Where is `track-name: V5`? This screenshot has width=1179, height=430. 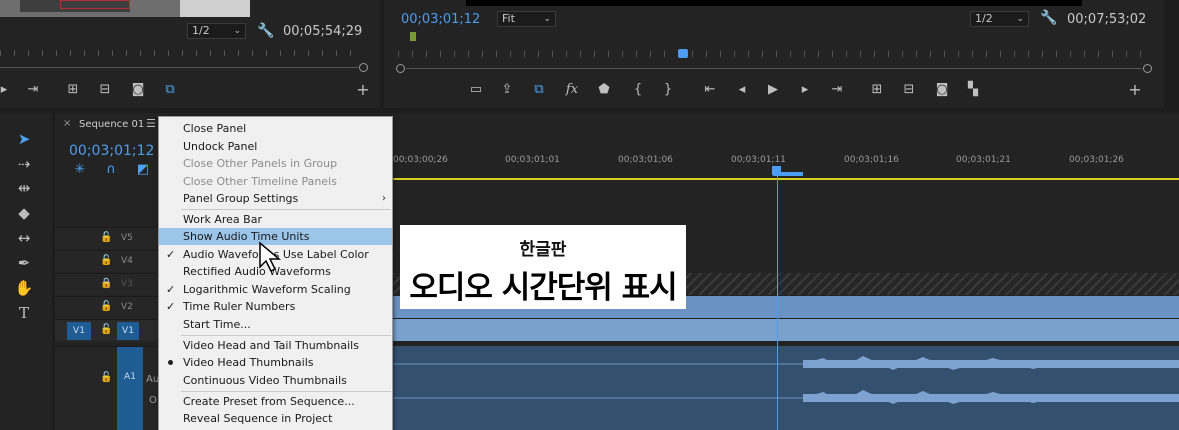 track-name: V5 is located at coordinates (127, 238).